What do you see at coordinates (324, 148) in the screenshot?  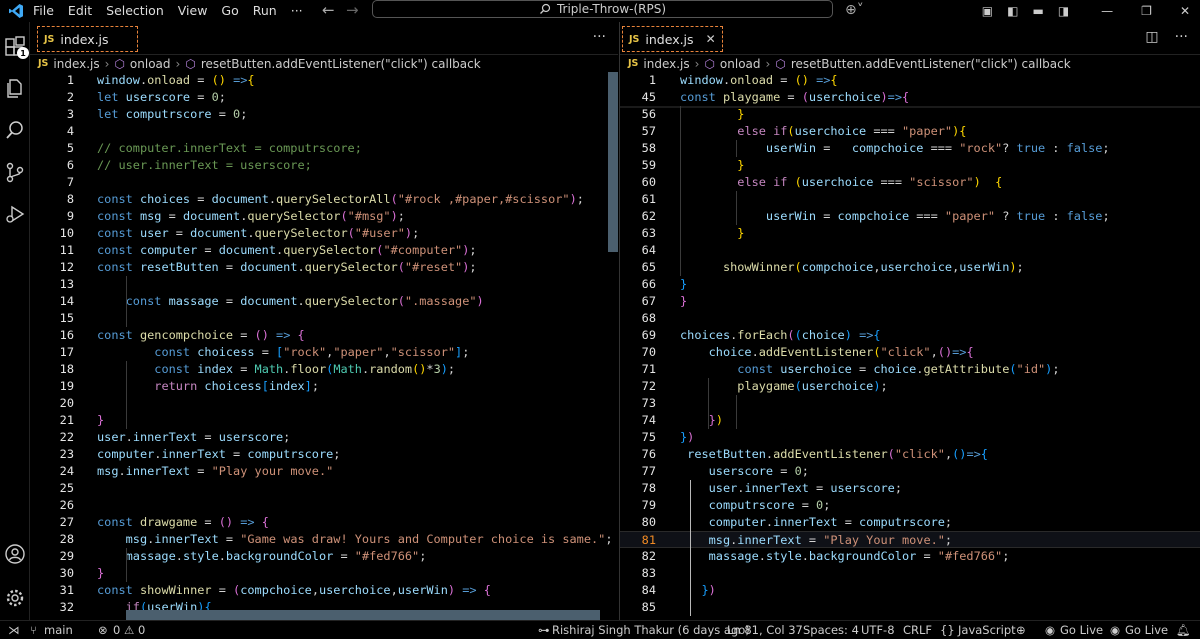 I see `code-line: 5 // computer.innerText = computrscore;` at bounding box center [324, 148].